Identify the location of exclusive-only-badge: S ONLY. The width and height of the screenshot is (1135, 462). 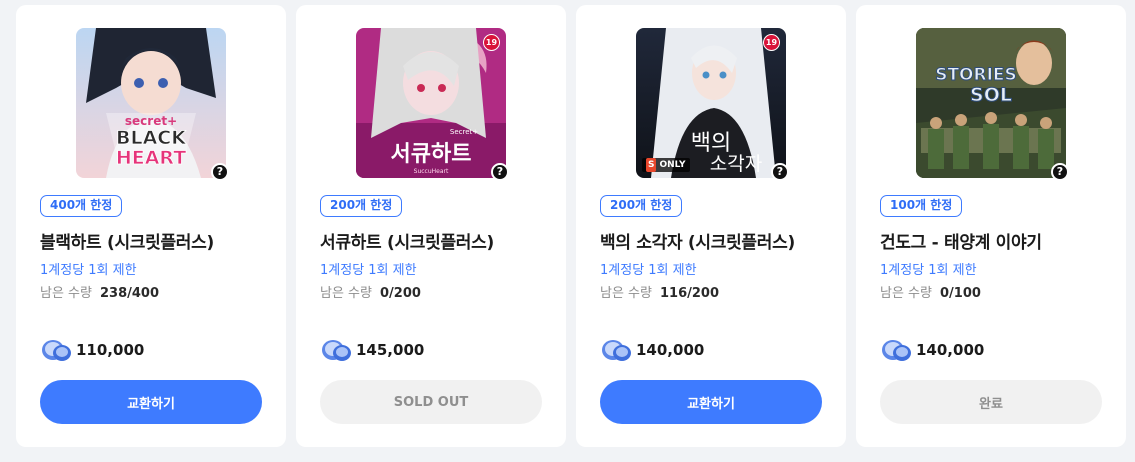
(666, 165).